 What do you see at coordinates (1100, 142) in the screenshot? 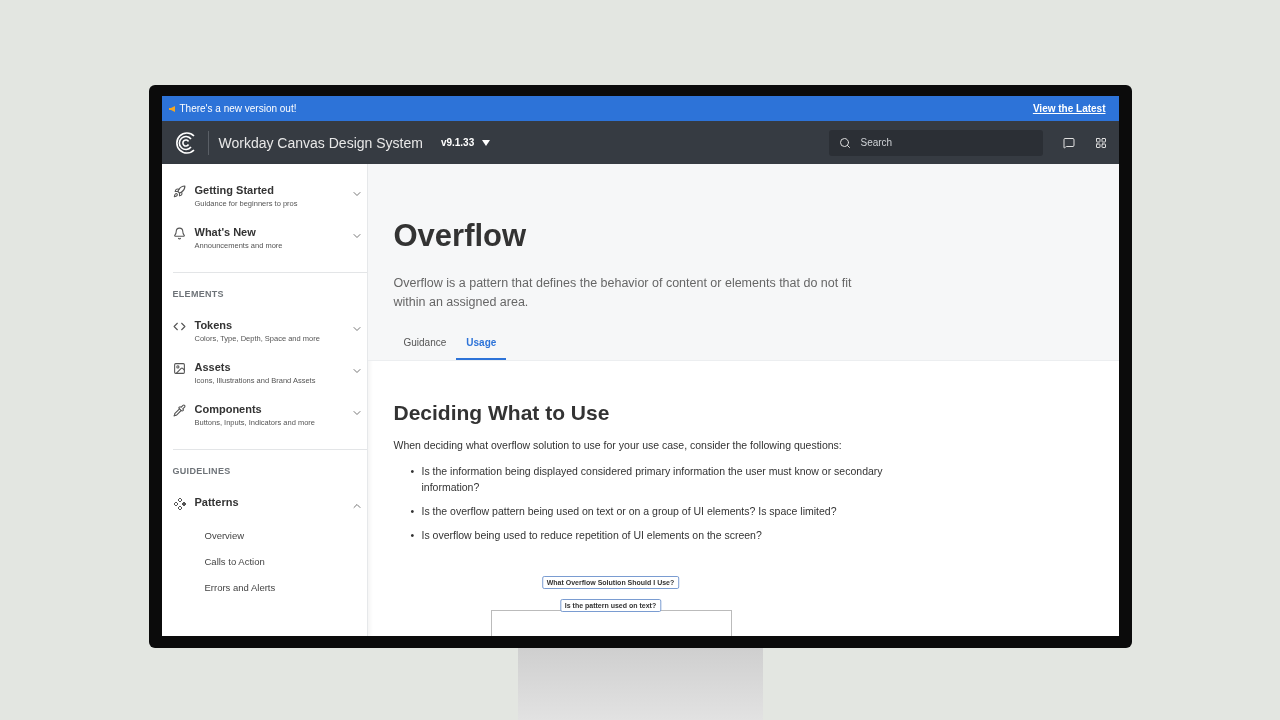
I see `grid-icon` at bounding box center [1100, 142].